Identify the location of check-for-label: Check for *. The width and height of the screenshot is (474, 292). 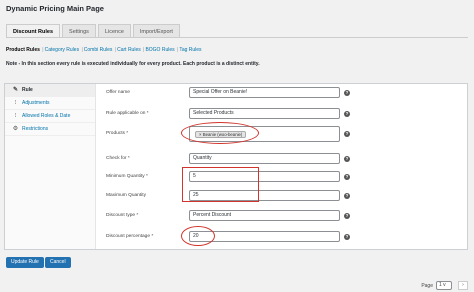
(118, 158).